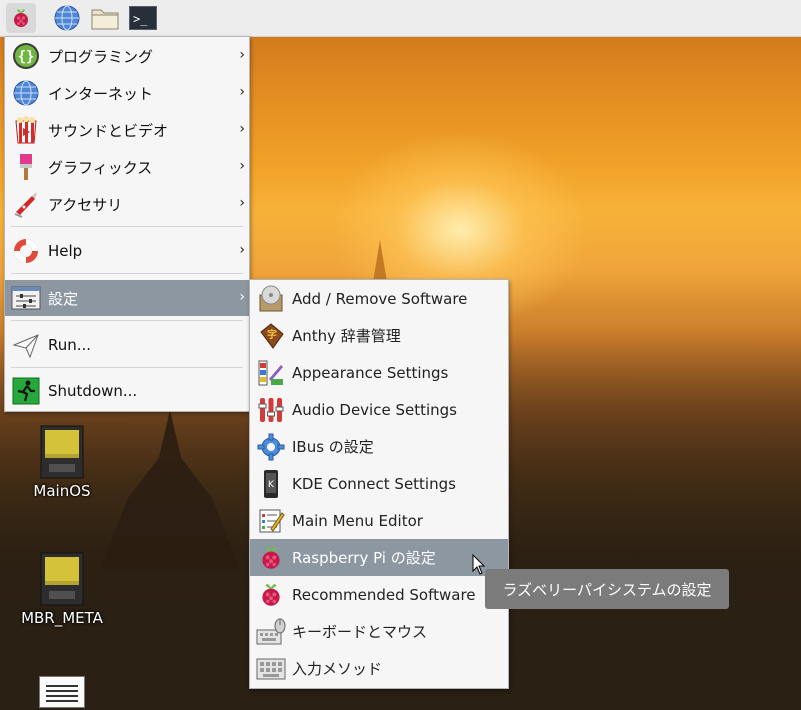 This screenshot has width=801, height=710. What do you see at coordinates (379, 298) in the screenshot?
I see `submenu-item-add-remove-software: Add / Remove Software` at bounding box center [379, 298].